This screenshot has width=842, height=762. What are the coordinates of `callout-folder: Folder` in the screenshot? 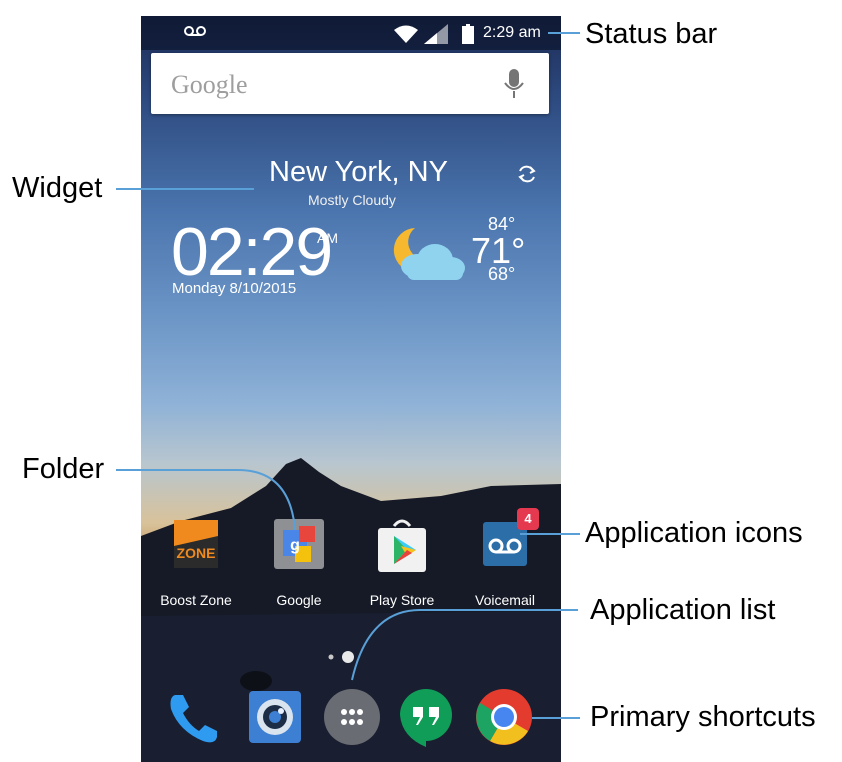 It's located at (63, 469).